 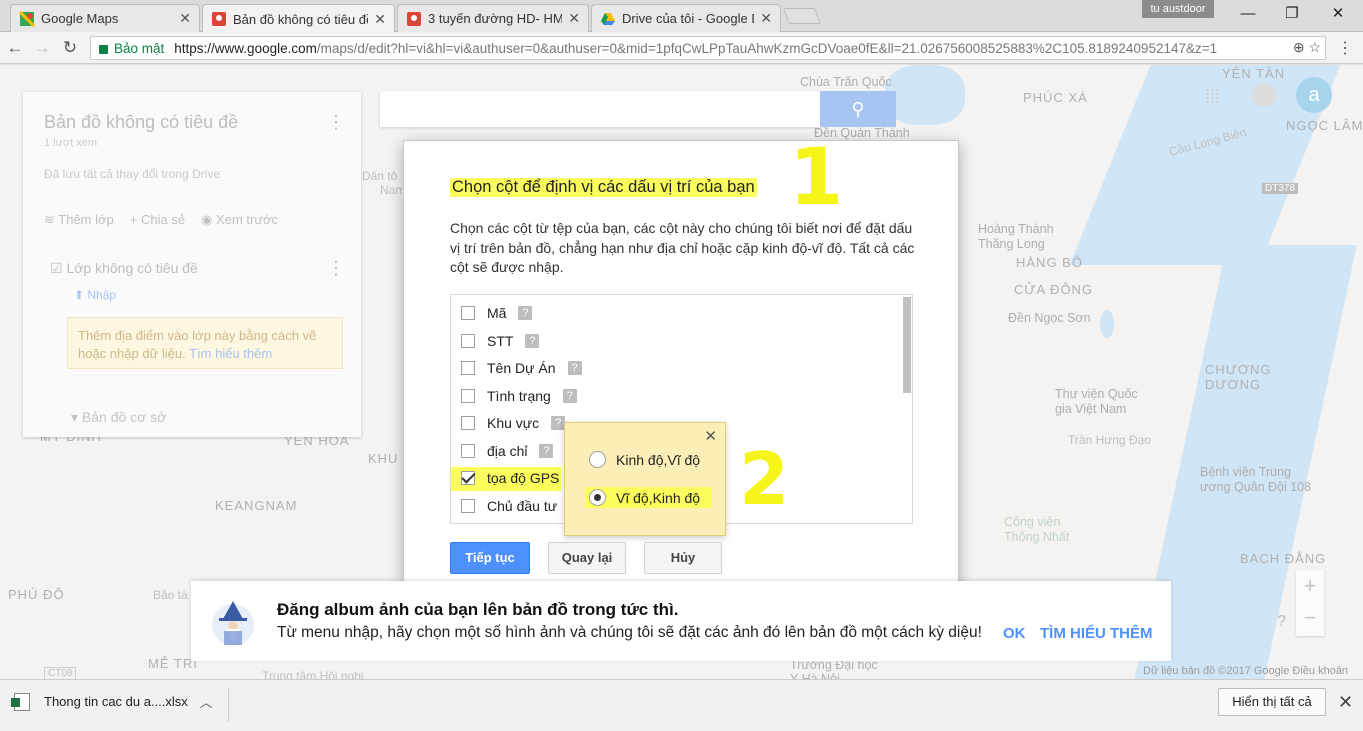 What do you see at coordinates (230, 353) in the screenshot?
I see `learn-more-link: Tìm hiểu thêm` at bounding box center [230, 353].